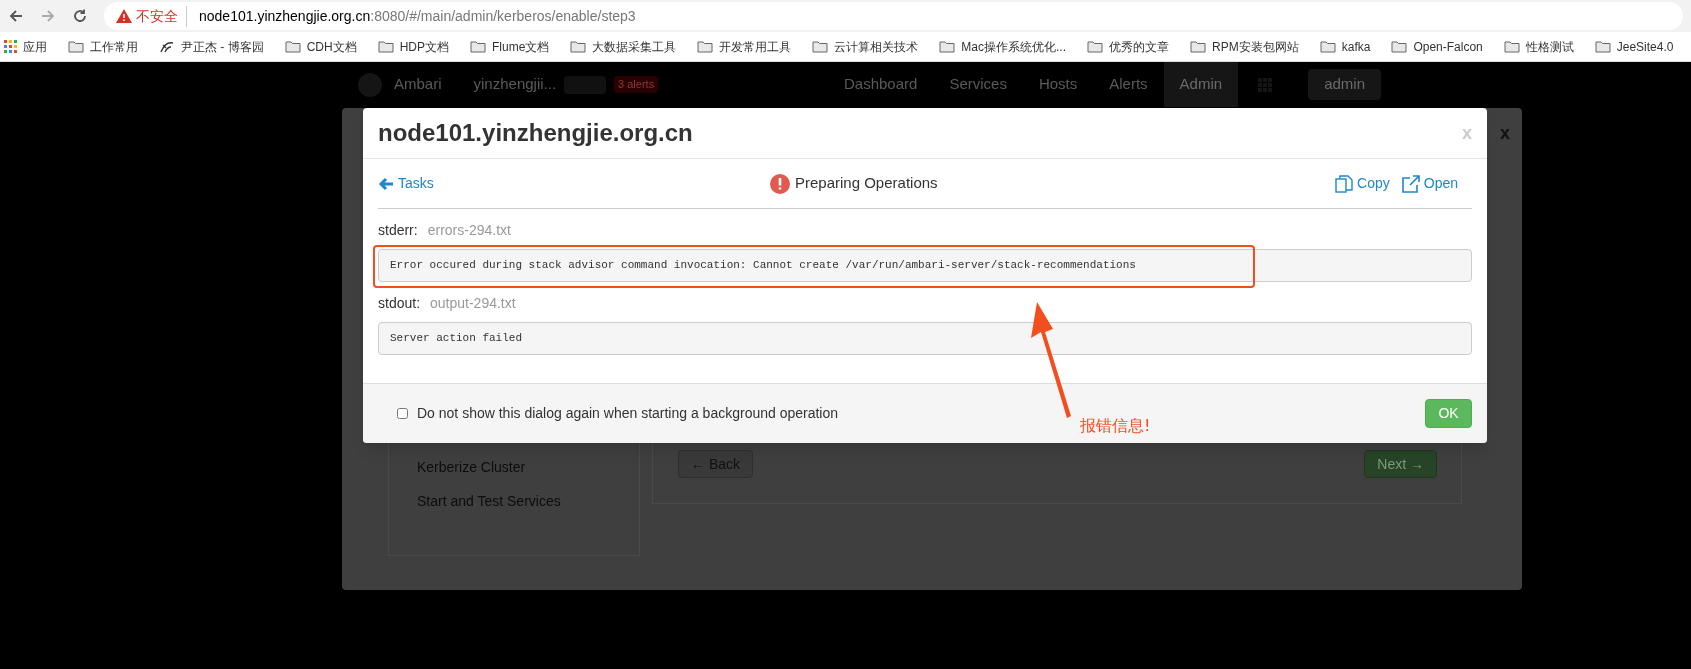 Image resolution: width=1691 pixels, height=669 pixels. What do you see at coordinates (124, 16) in the screenshot?
I see `warning-icon` at bounding box center [124, 16].